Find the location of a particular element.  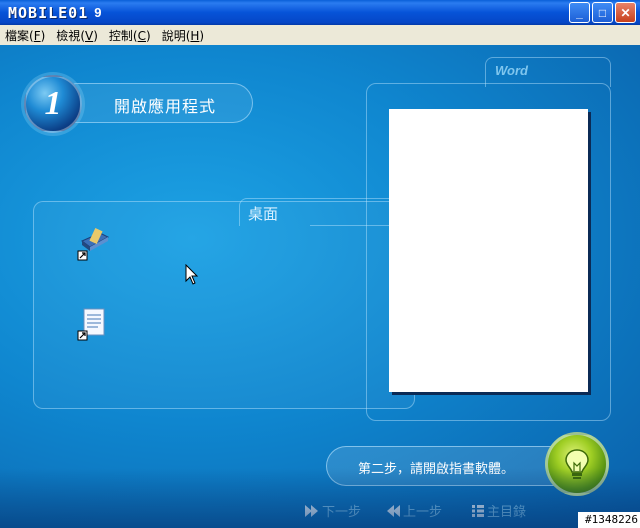

list-icon is located at coordinates (478, 510).